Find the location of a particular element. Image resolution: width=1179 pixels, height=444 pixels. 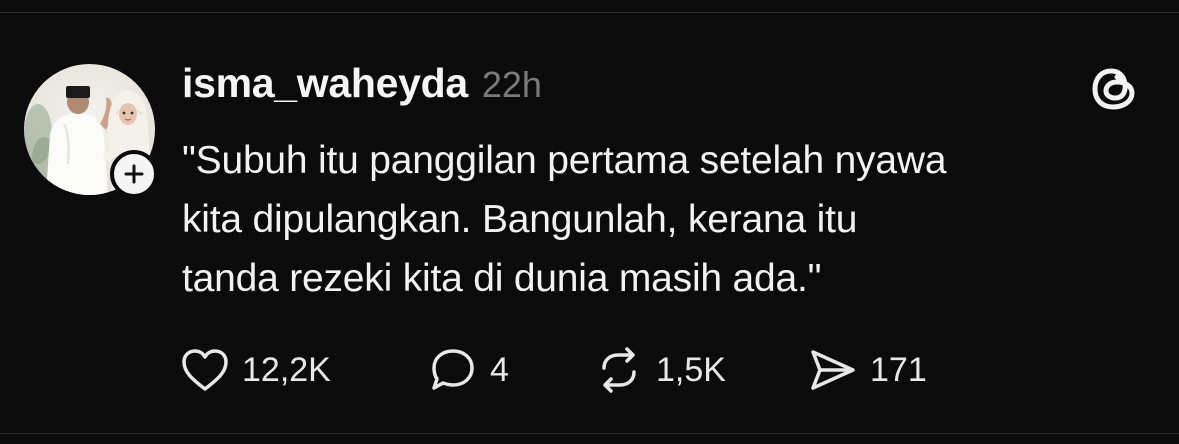

repost-button: 1,5K is located at coordinates (660, 370).